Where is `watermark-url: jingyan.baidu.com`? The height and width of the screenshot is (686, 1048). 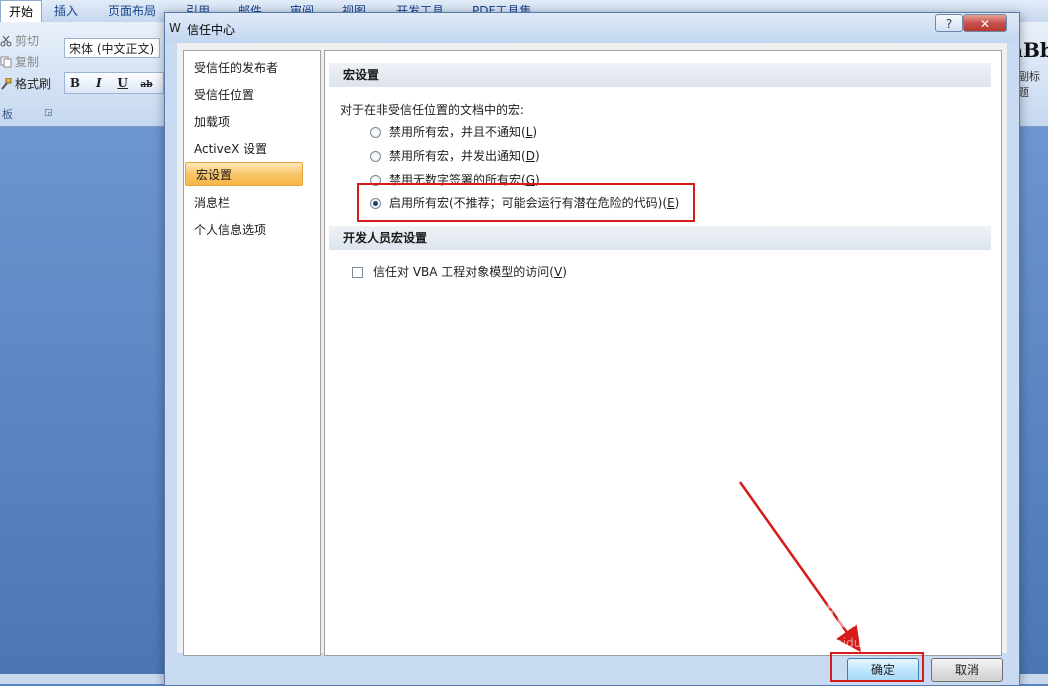 watermark-url: jingyan.baidu.com is located at coordinates (835, 643).